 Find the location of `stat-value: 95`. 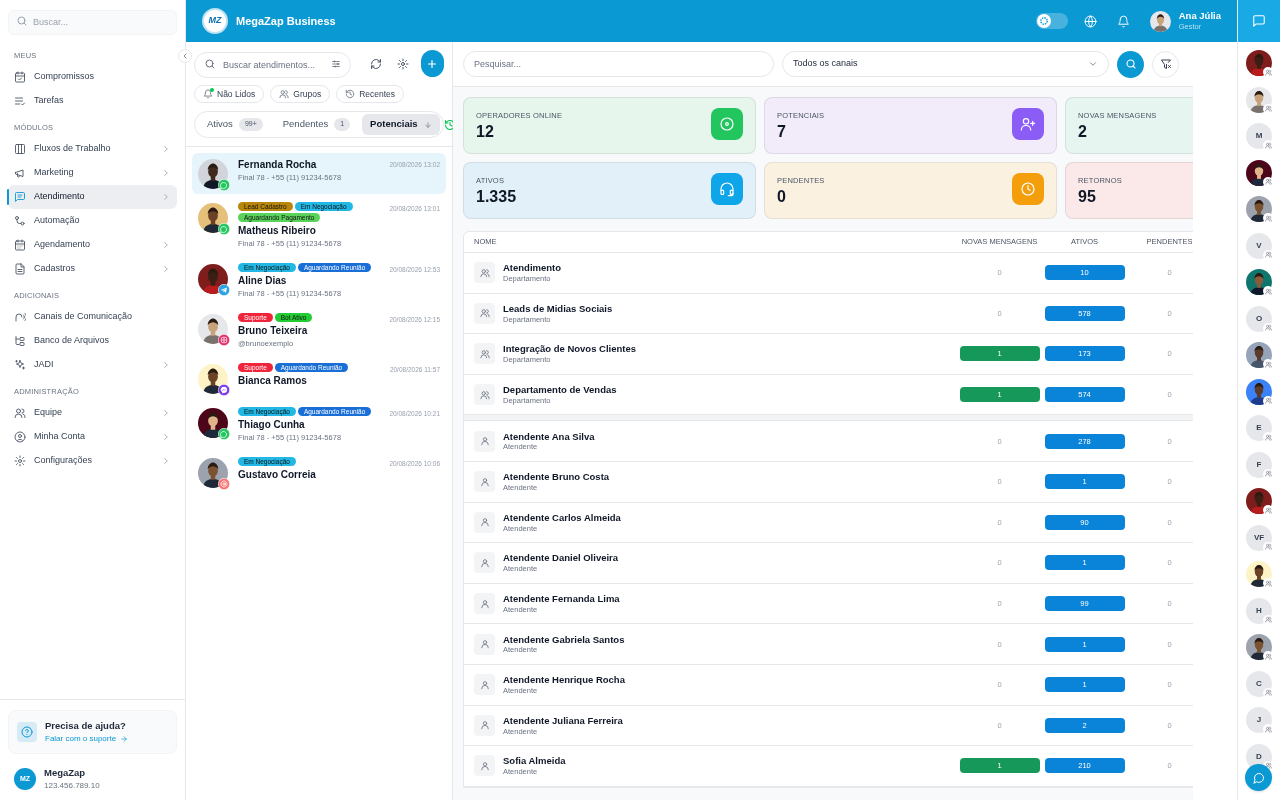

stat-value: 95 is located at coordinates (1087, 197).